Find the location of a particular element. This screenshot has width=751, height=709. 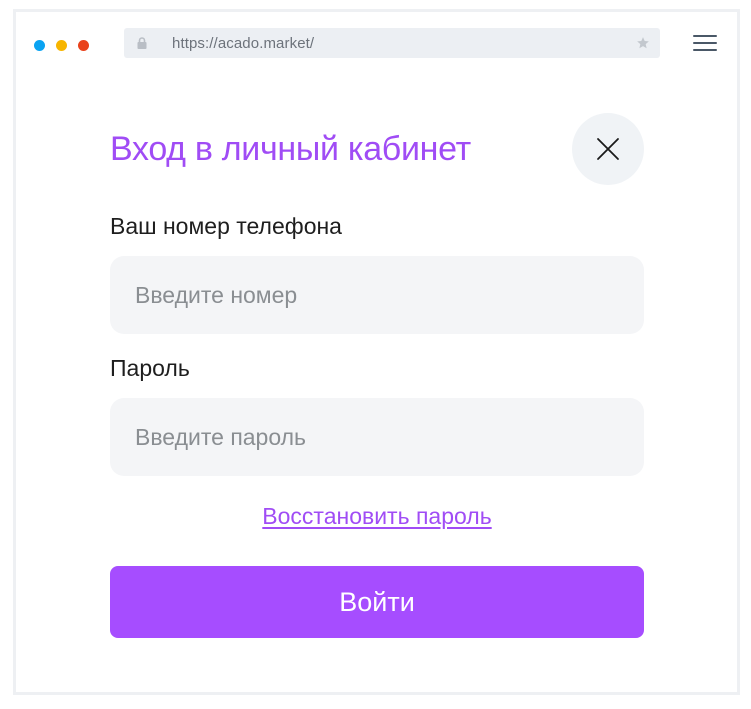

window-dot-red is located at coordinates (83, 45).